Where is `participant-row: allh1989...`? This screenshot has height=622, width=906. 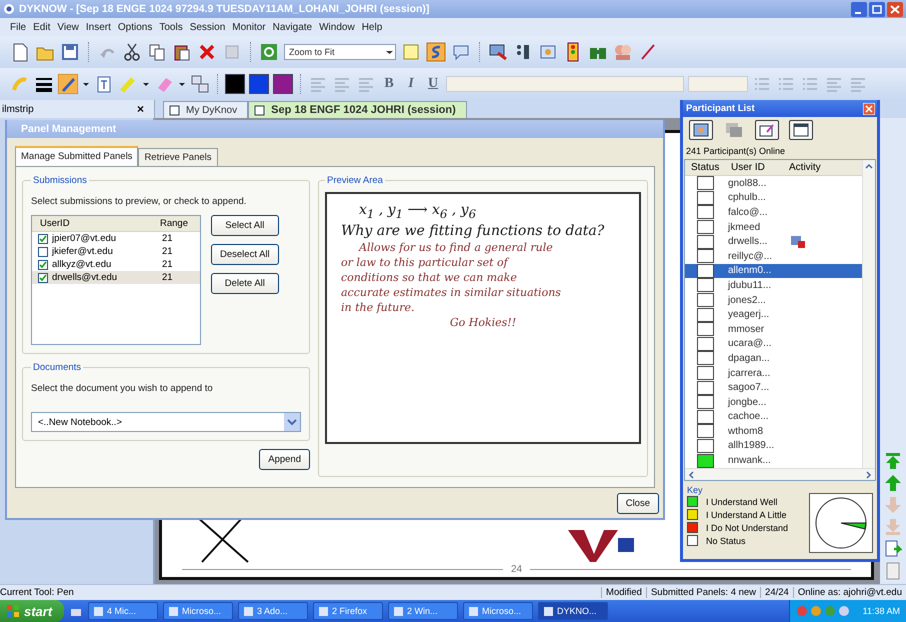 participant-row: allh1989... is located at coordinates (773, 446).